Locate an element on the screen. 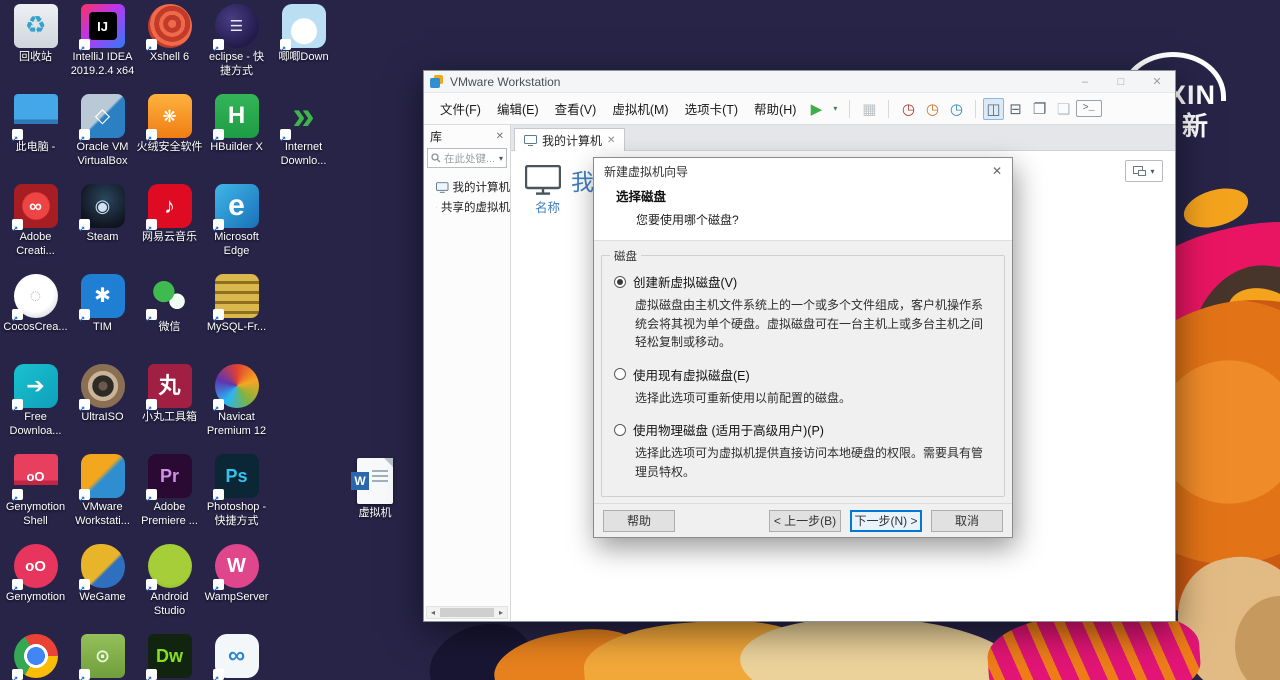 This screenshot has width=1280, height=680. cancel-button: 取消 is located at coordinates (967, 520).